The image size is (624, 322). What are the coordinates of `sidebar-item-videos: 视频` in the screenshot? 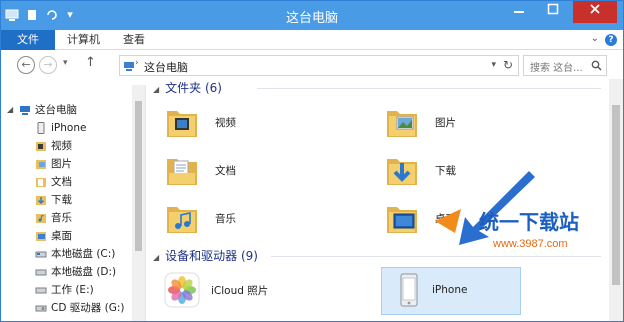 It's located at (65, 146).